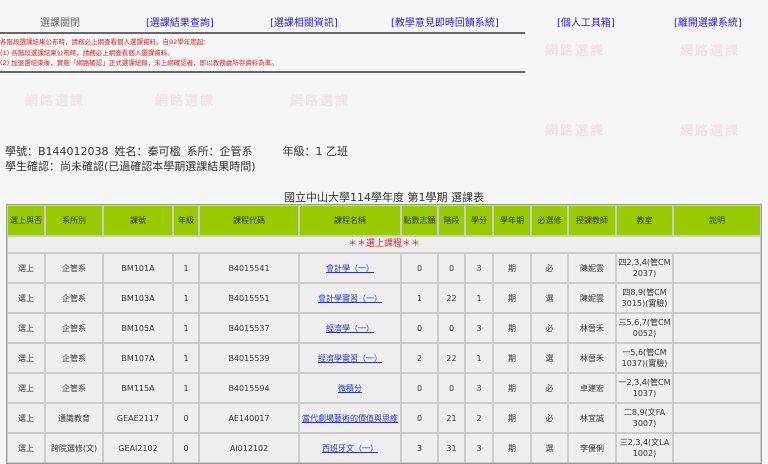 The image size is (768, 464). I want to click on table-cell: 微積分, so click(350, 388).